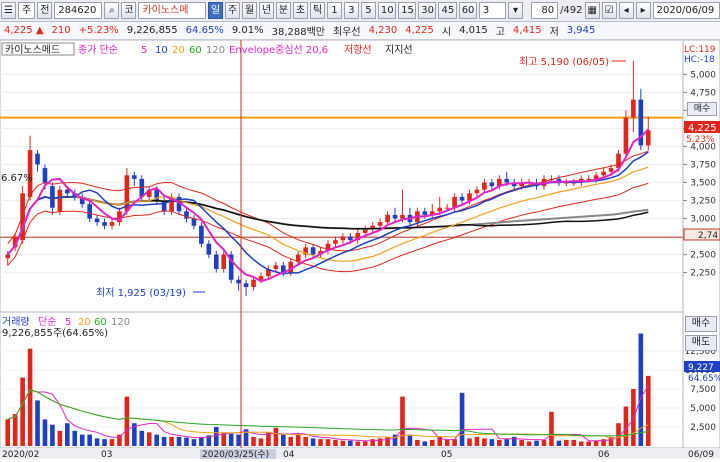 Image resolution: width=720 pixels, height=462 pixels. What do you see at coordinates (300, 10) in the screenshot?
I see `period-second-button: 초` at bounding box center [300, 10].